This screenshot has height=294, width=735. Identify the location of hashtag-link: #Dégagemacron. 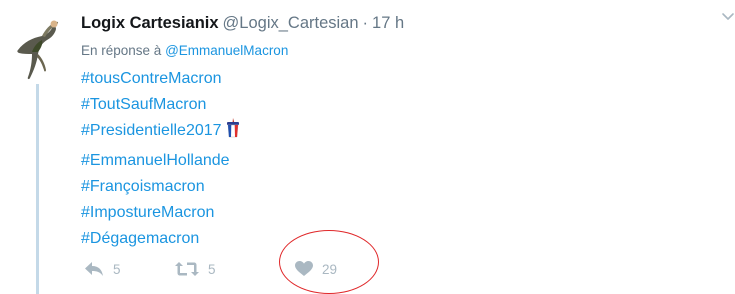
(160, 239).